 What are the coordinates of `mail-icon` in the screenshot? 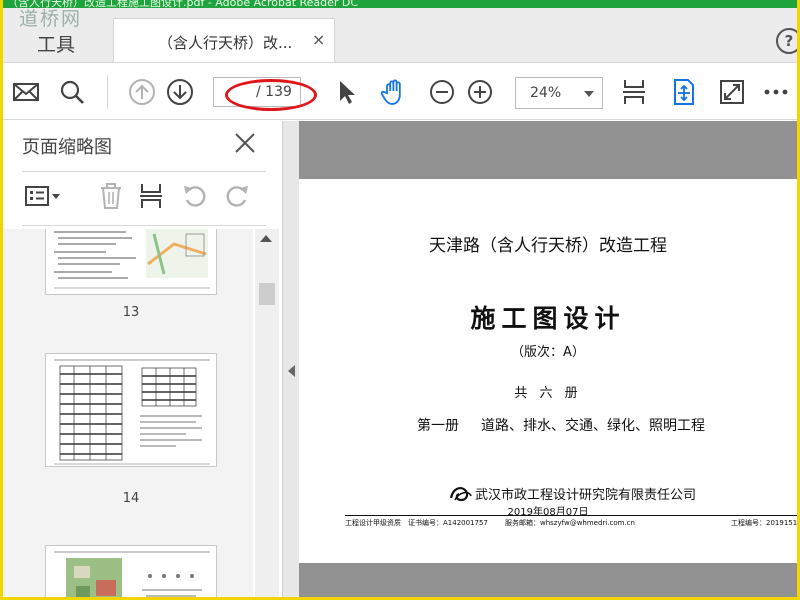 It's located at (26, 92).